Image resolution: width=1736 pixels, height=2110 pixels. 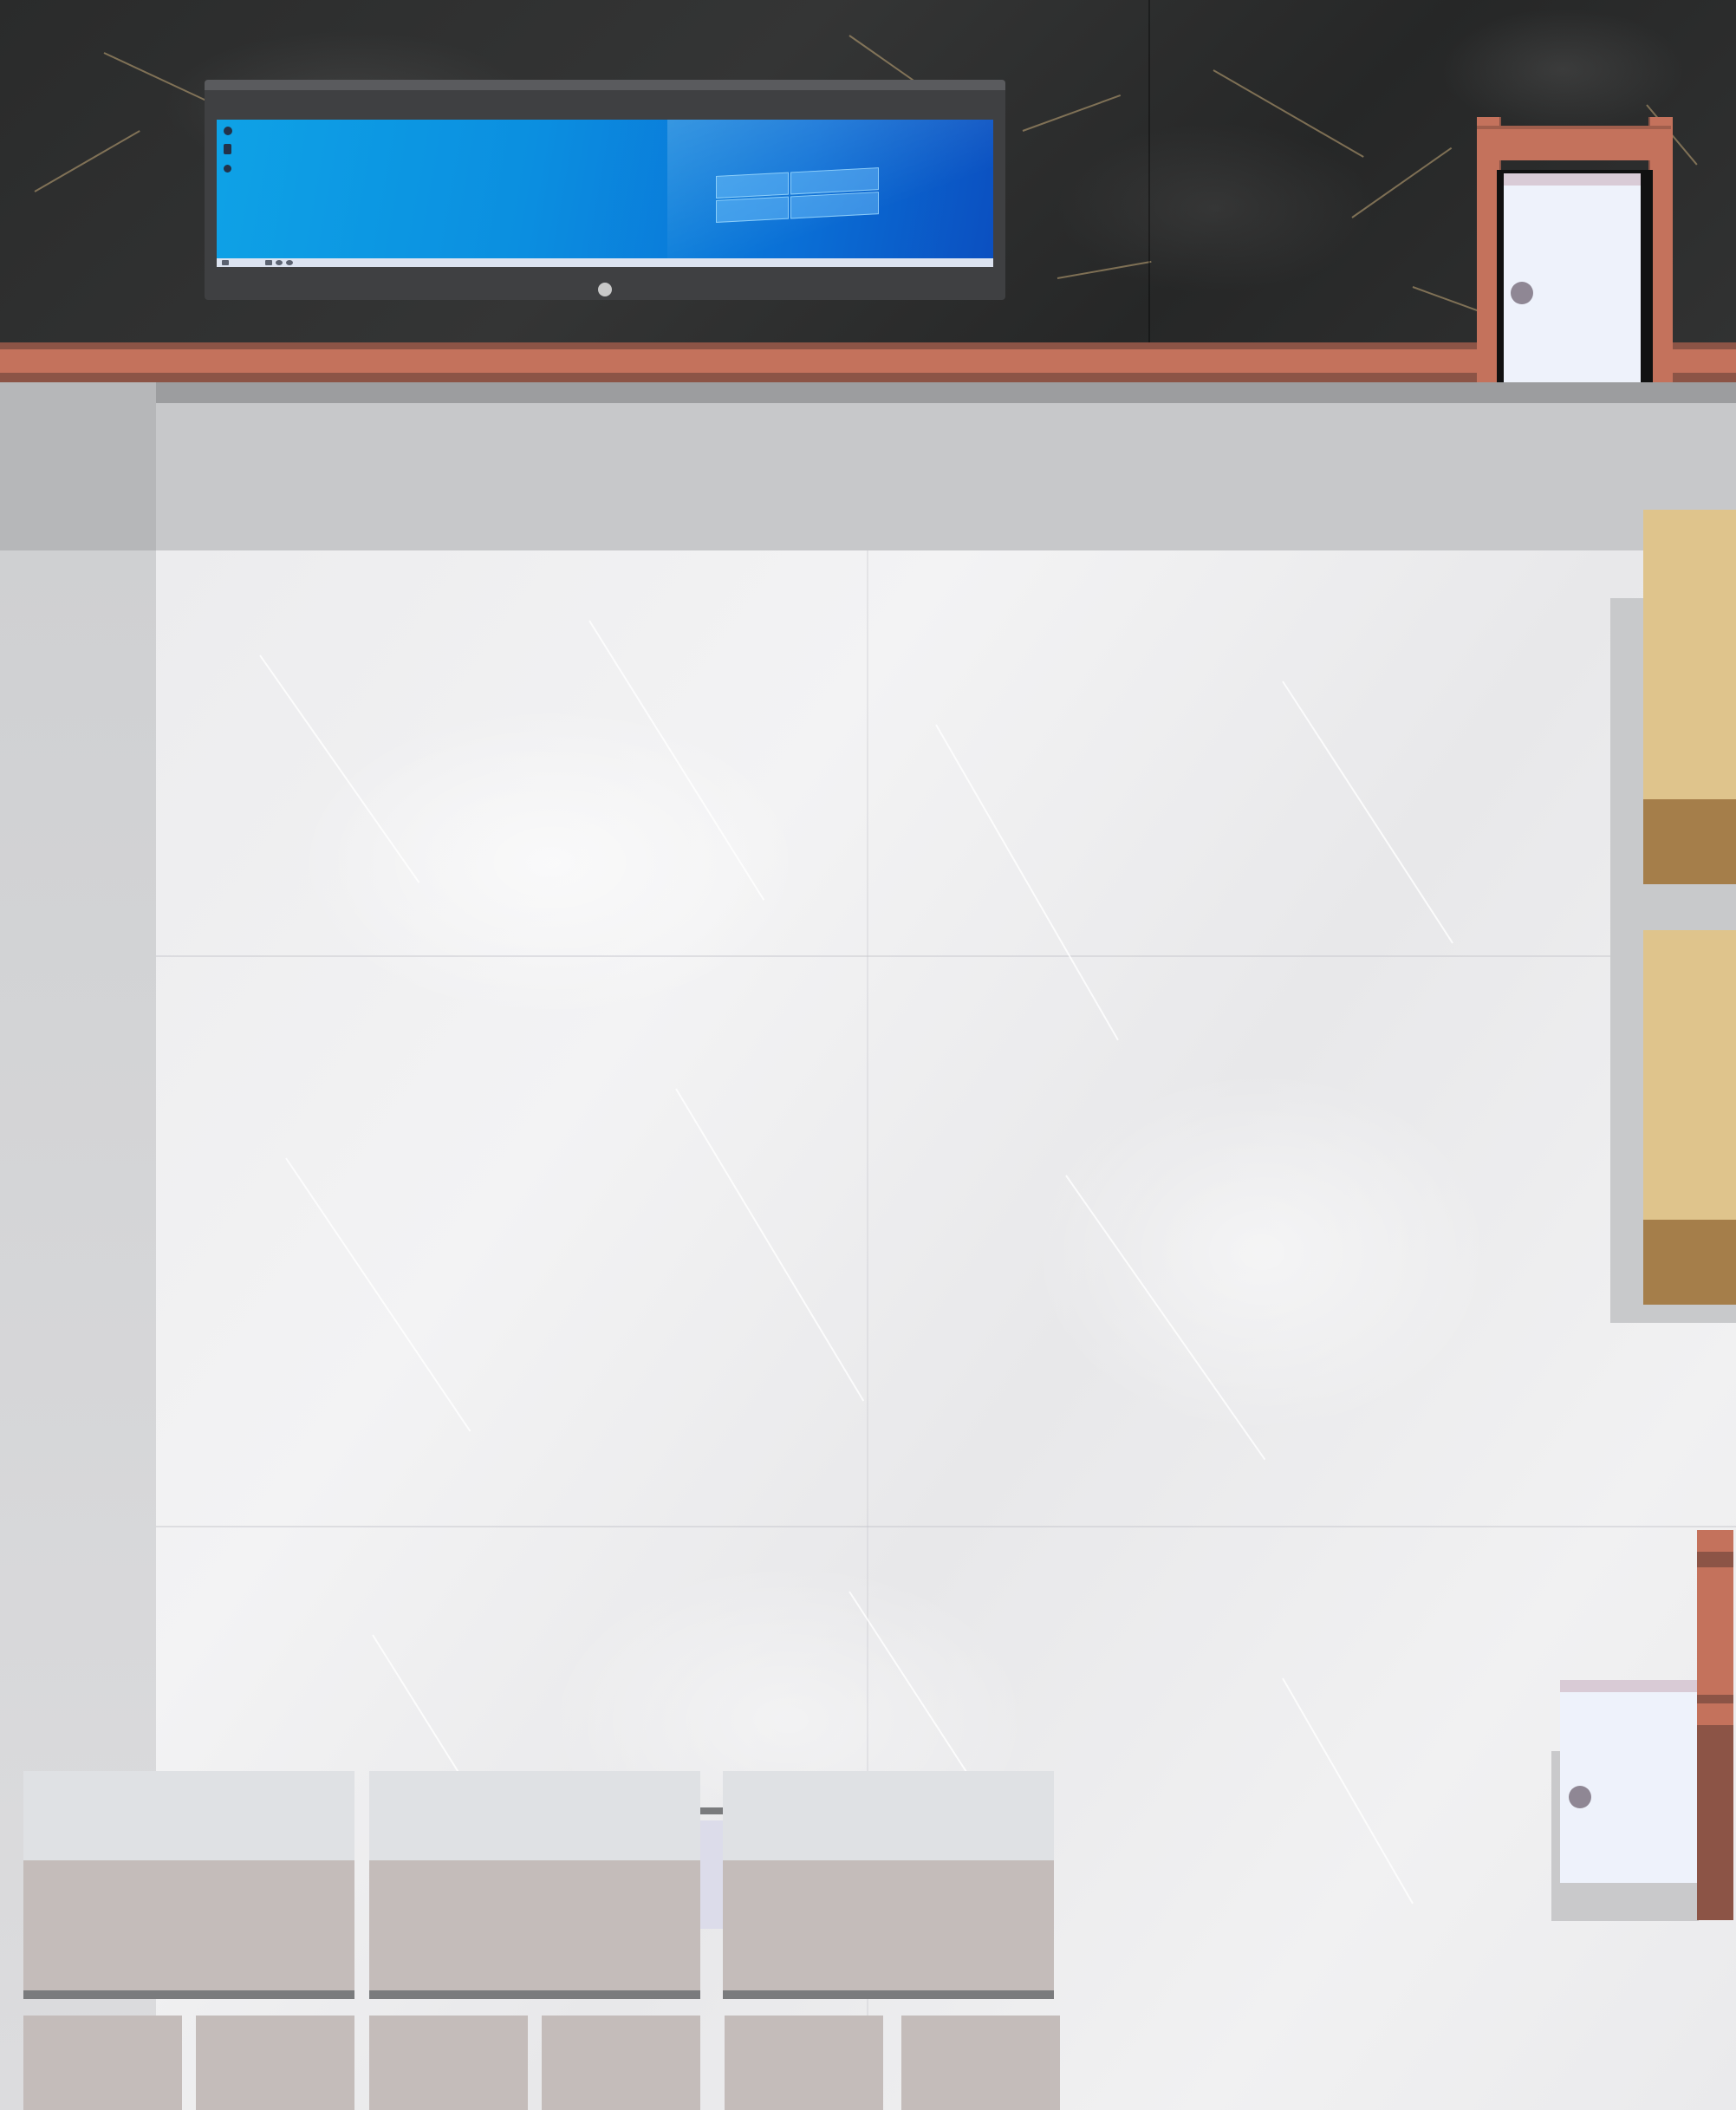 I want to click on counter-2-rail, so click(x=534, y=1995).